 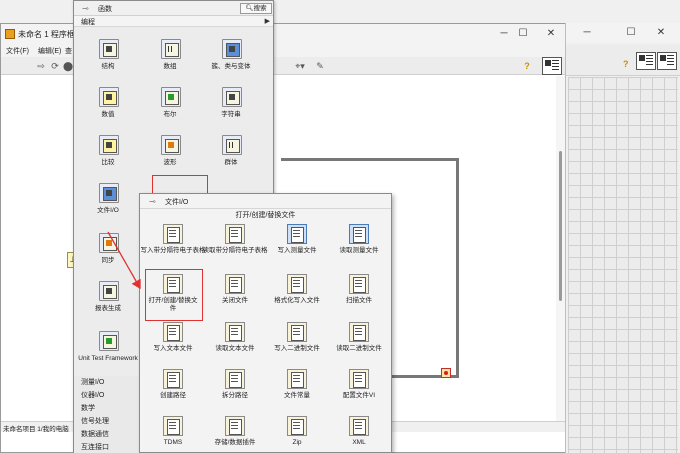 I want to click on connector-pane-icon, so click(x=552, y=66).